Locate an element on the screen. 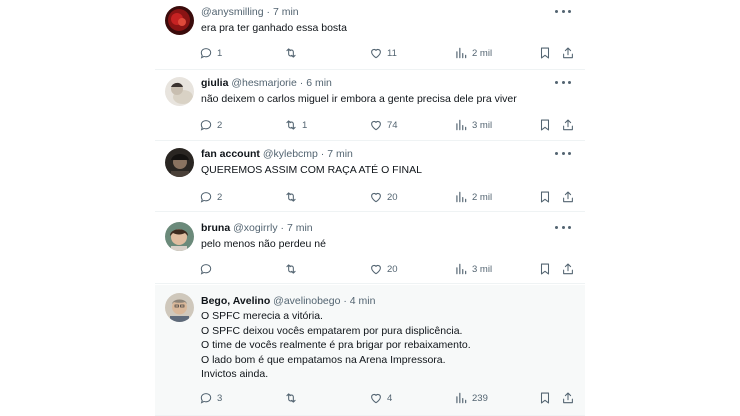  user-handle: @xogirrly is located at coordinates (255, 228).